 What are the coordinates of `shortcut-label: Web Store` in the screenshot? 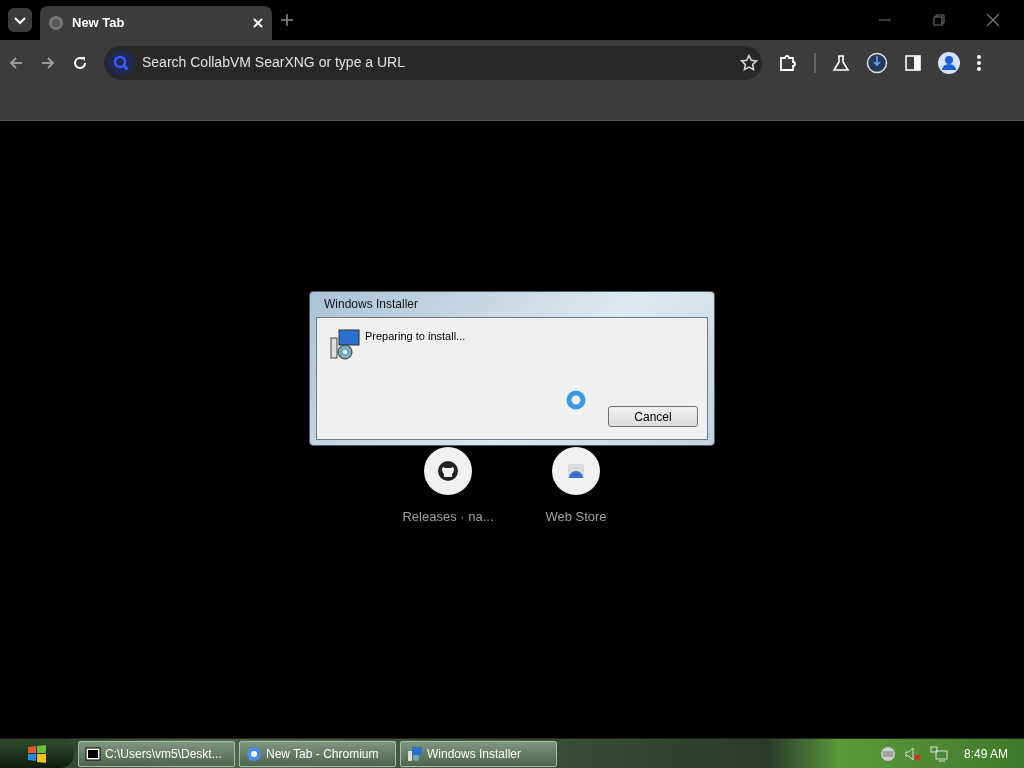 It's located at (576, 517).